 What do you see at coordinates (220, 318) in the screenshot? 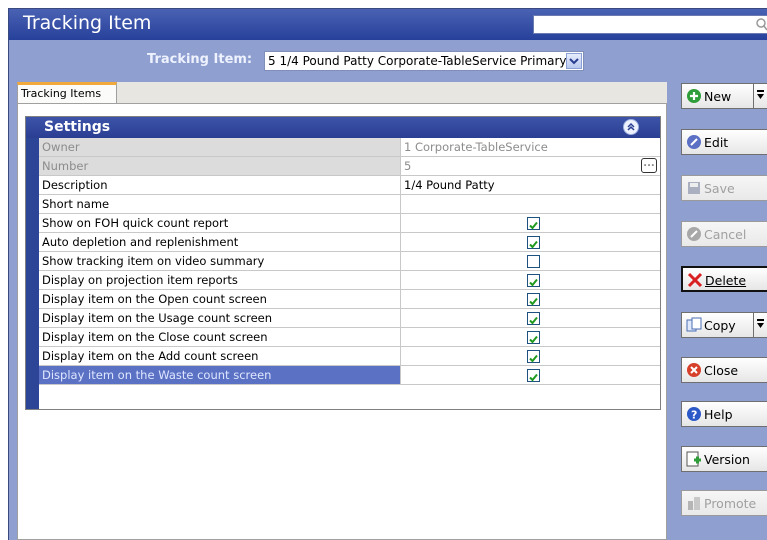
I see `row-label: Display item on the Usage count screen` at bounding box center [220, 318].